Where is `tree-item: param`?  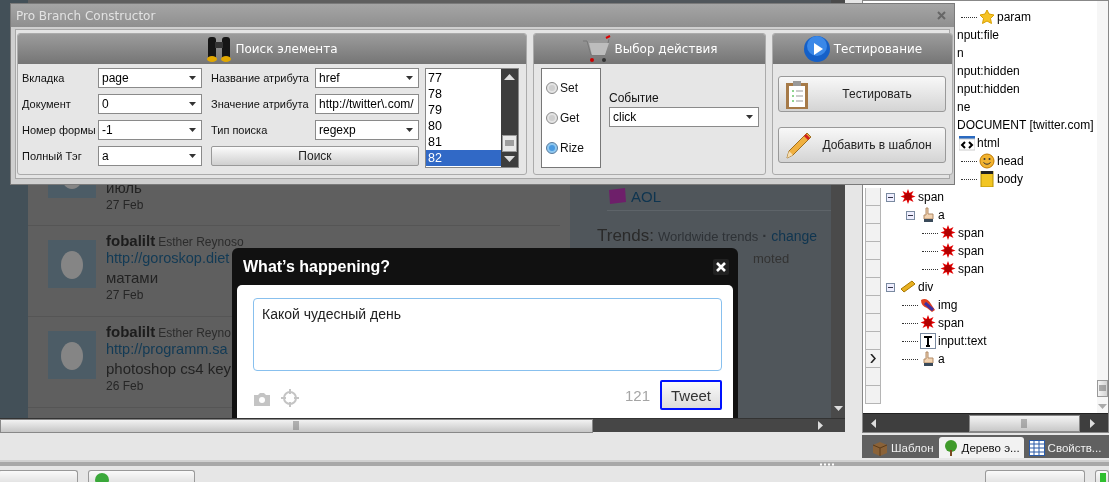 tree-item: param is located at coordinates (1014, 17).